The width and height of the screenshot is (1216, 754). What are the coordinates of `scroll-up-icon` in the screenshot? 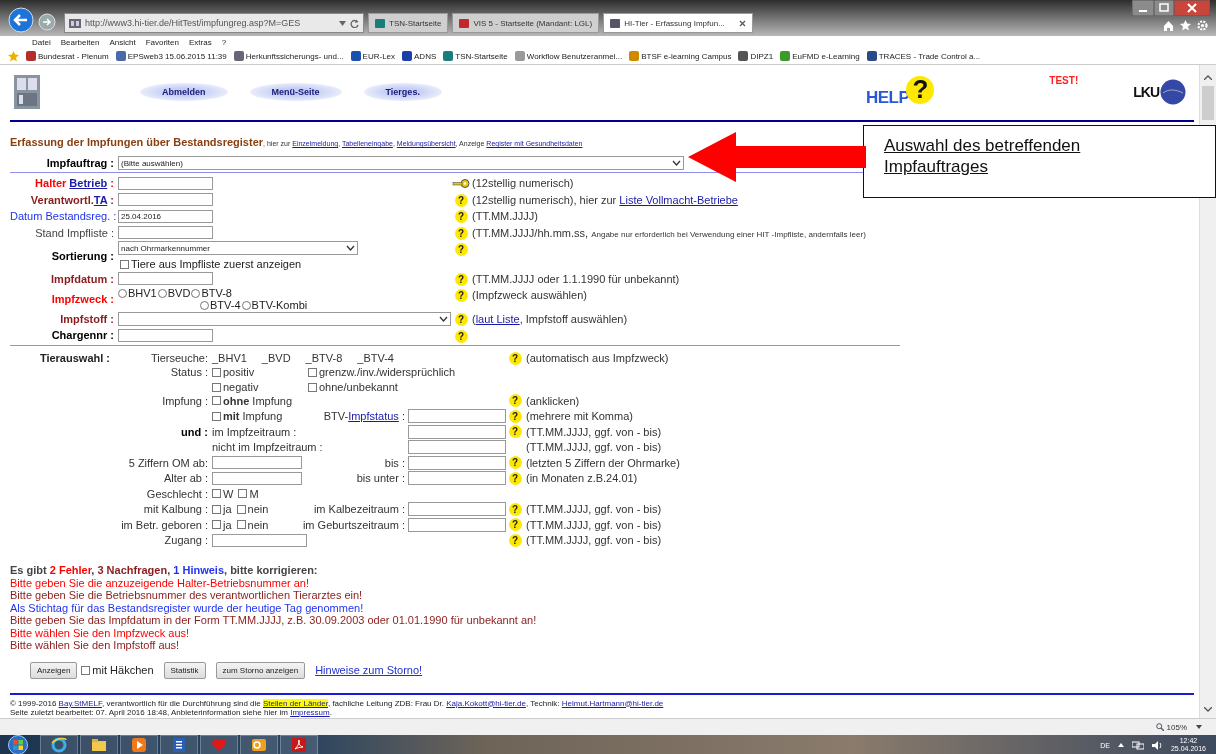 It's located at (1208, 77).